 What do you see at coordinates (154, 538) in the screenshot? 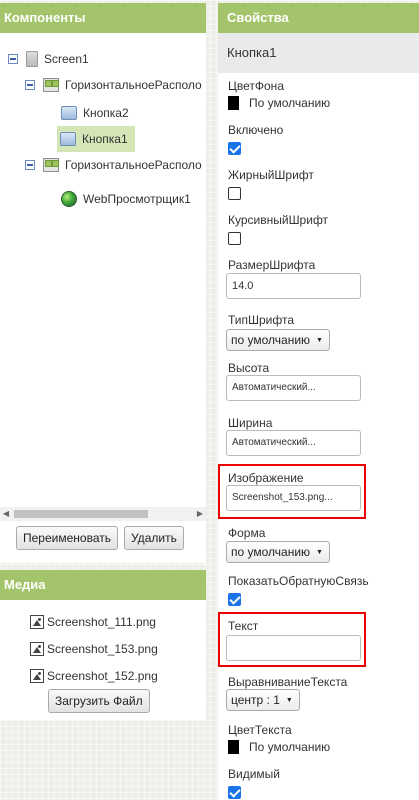
I see `delete-button: Удалить` at bounding box center [154, 538].